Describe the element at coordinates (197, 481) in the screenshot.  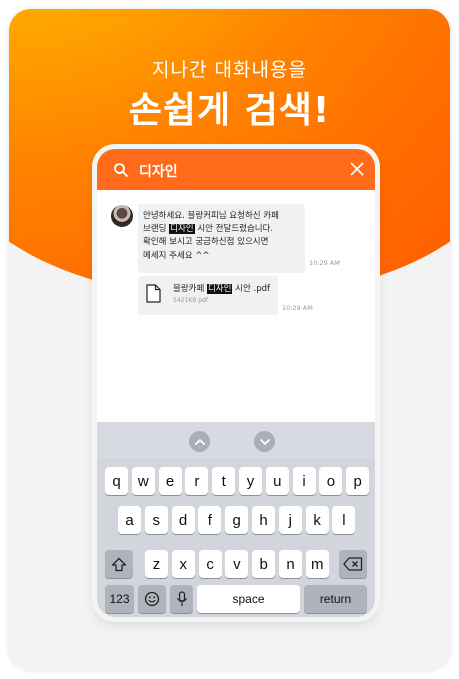
I see `key-r: r` at that location.